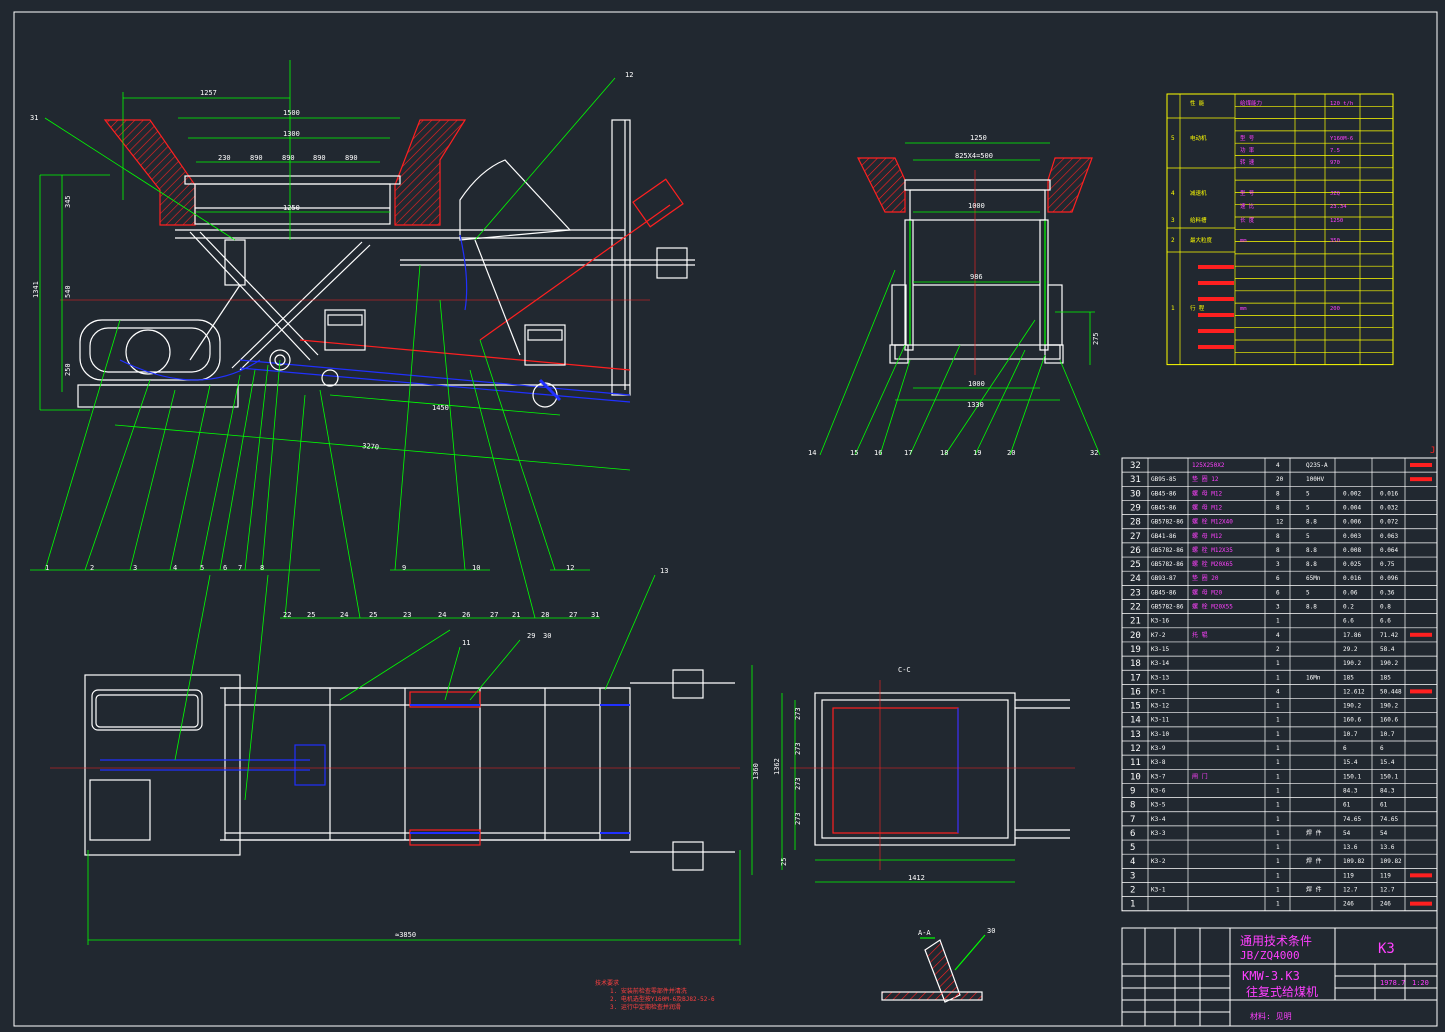  What do you see at coordinates (1350, 592) in the screenshot?
I see `part-weight-single: 0.06` at bounding box center [1350, 592].